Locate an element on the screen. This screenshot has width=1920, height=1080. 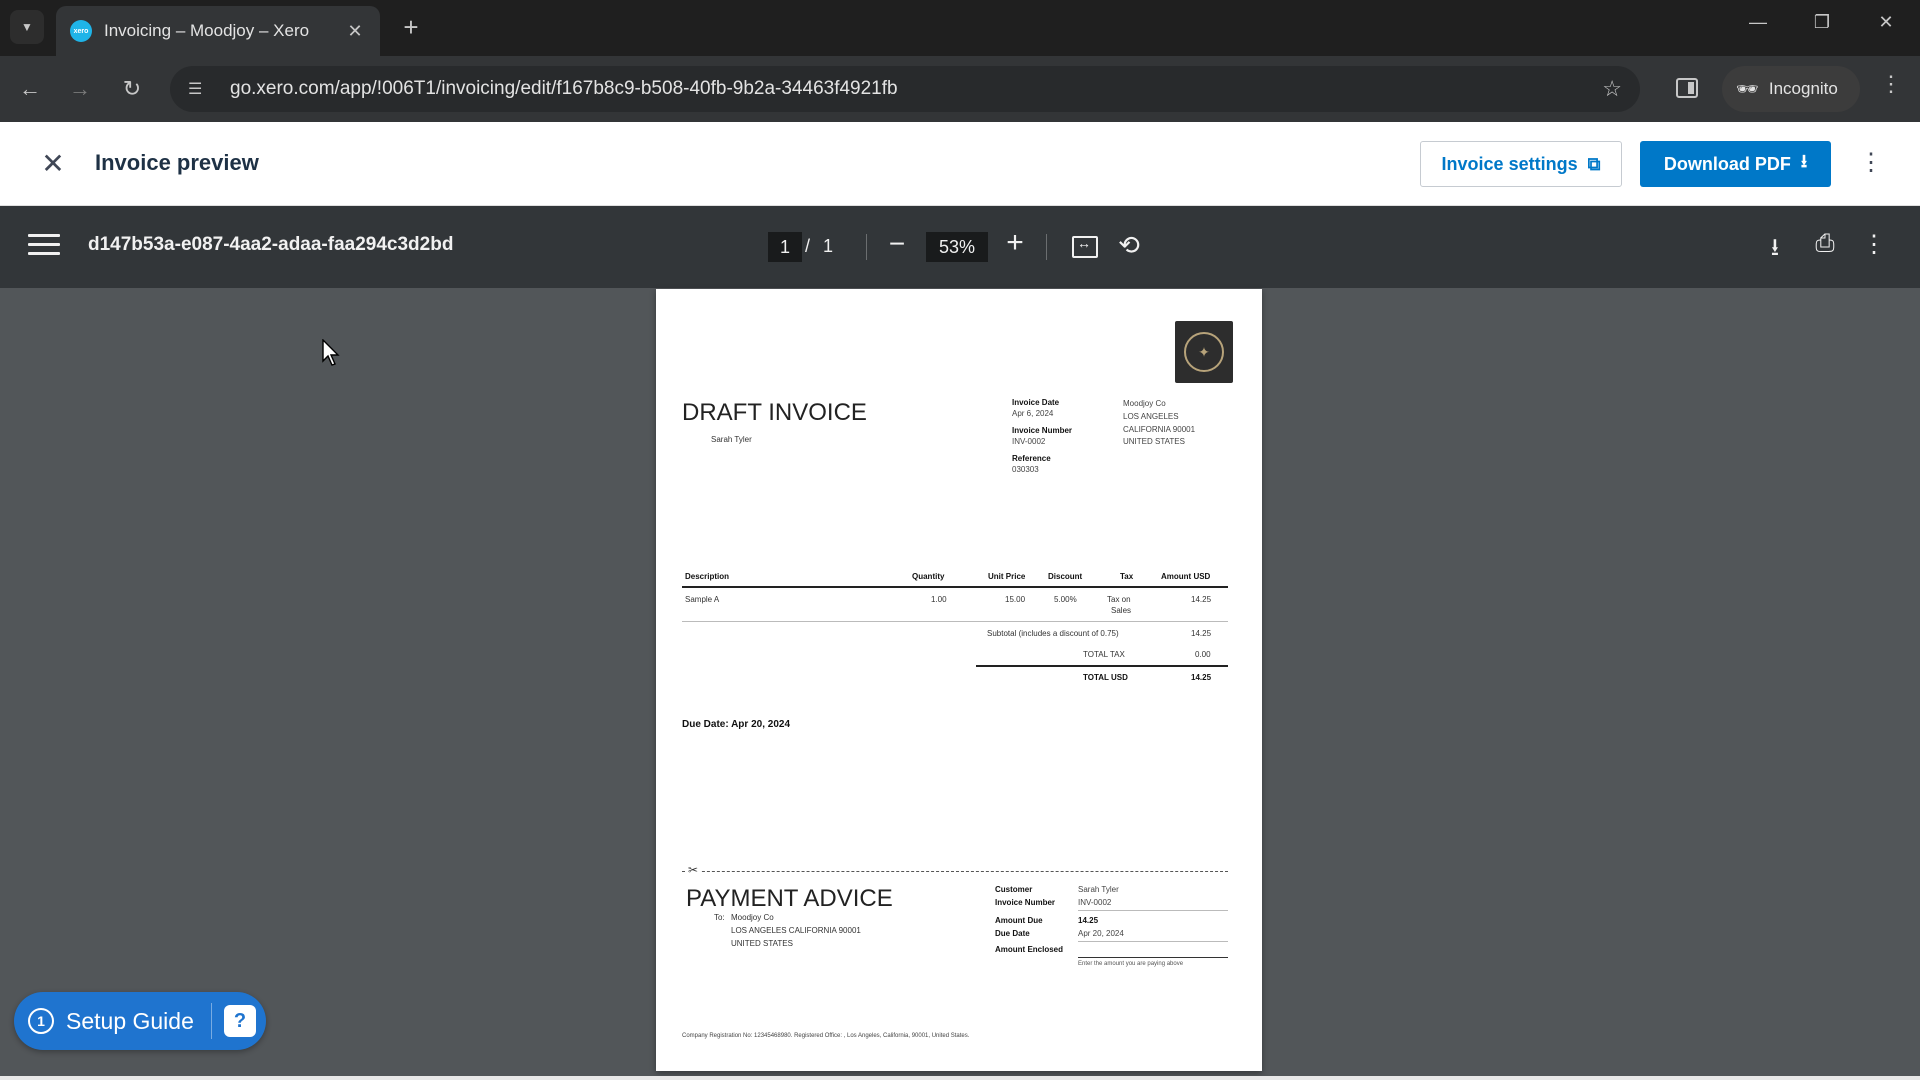
bottom-edge is located at coordinates (960, 1078).